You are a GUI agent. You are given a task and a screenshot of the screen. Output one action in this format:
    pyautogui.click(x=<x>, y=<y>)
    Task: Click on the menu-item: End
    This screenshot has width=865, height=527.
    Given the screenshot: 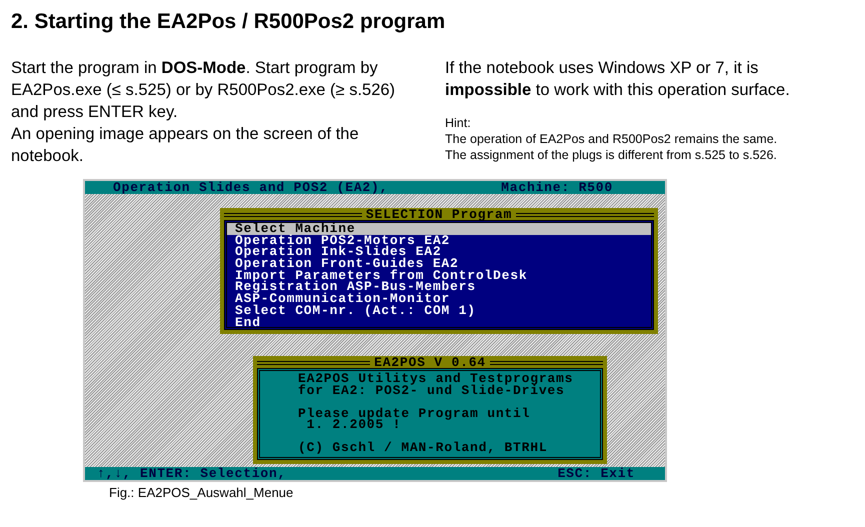 What is the action you would take?
    pyautogui.click(x=439, y=322)
    